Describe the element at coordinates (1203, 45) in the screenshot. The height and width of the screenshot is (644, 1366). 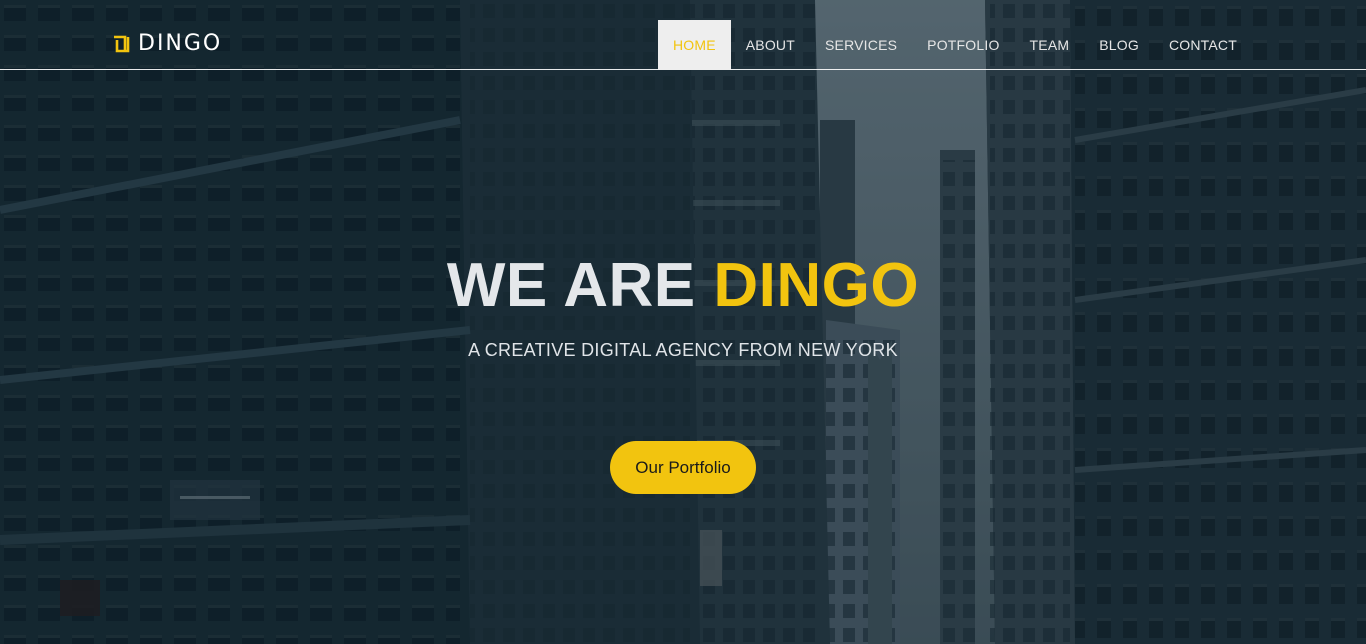
I see `nav-link-contact: CONTACT` at that location.